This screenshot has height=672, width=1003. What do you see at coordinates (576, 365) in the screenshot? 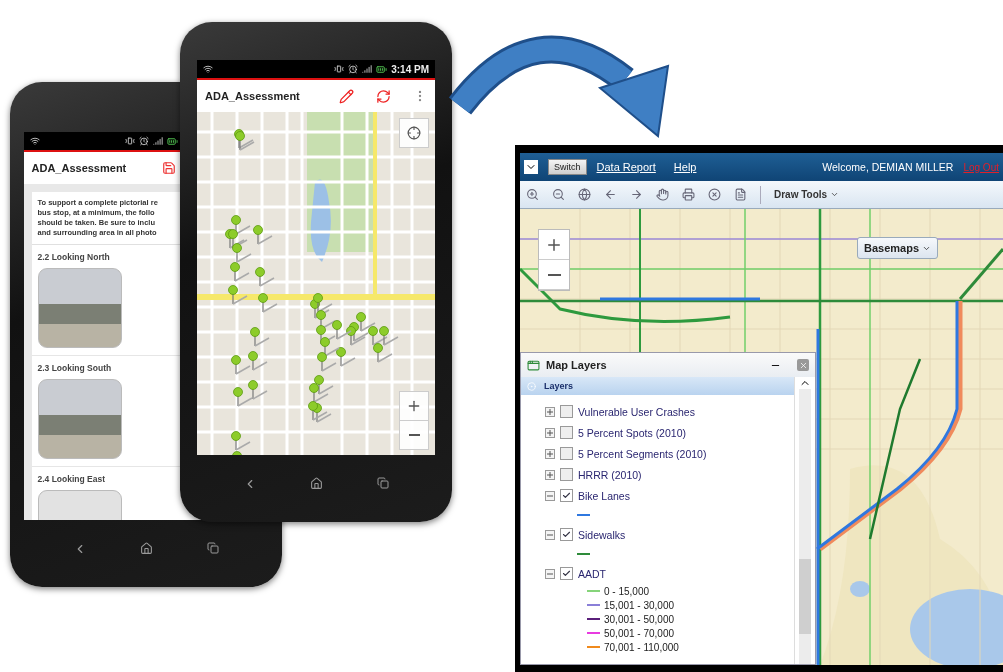
I see `panel-title: Map Layers` at bounding box center [576, 365].